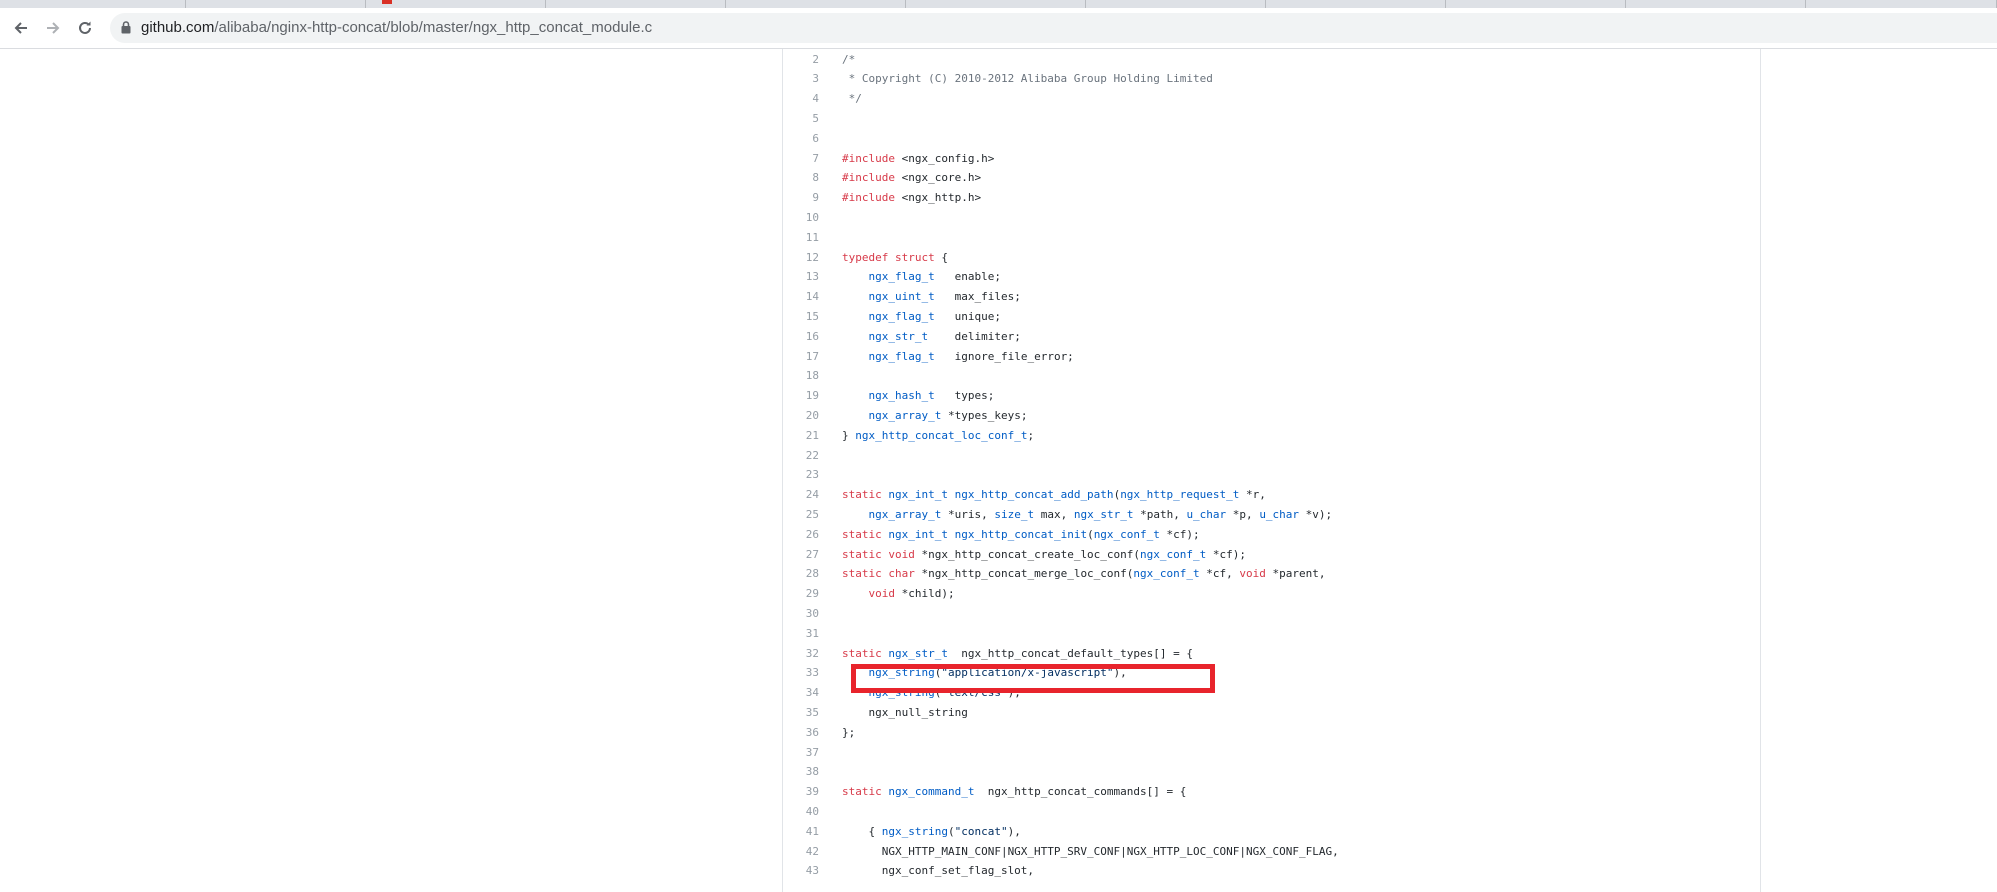  I want to click on line-number: 31, so click(803, 633).